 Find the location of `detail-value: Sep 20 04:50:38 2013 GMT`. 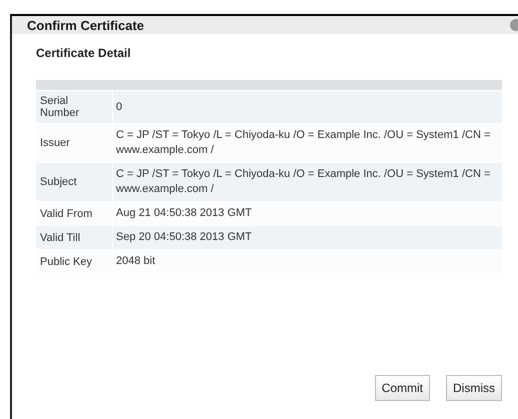

detail-value: Sep 20 04:50:38 2013 GMT is located at coordinates (184, 237).